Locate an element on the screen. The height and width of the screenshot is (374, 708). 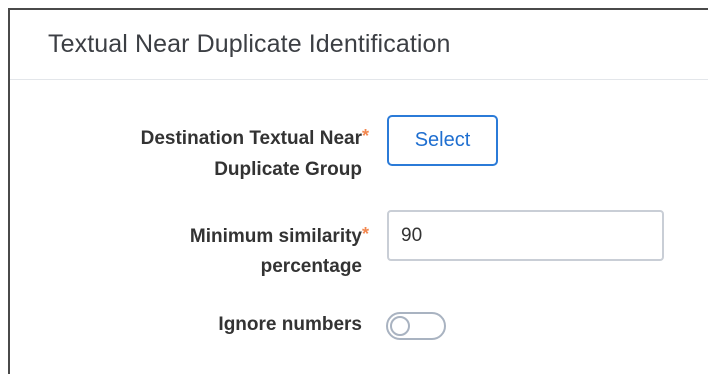
ignore-numbers-toggle is located at coordinates (416, 326).